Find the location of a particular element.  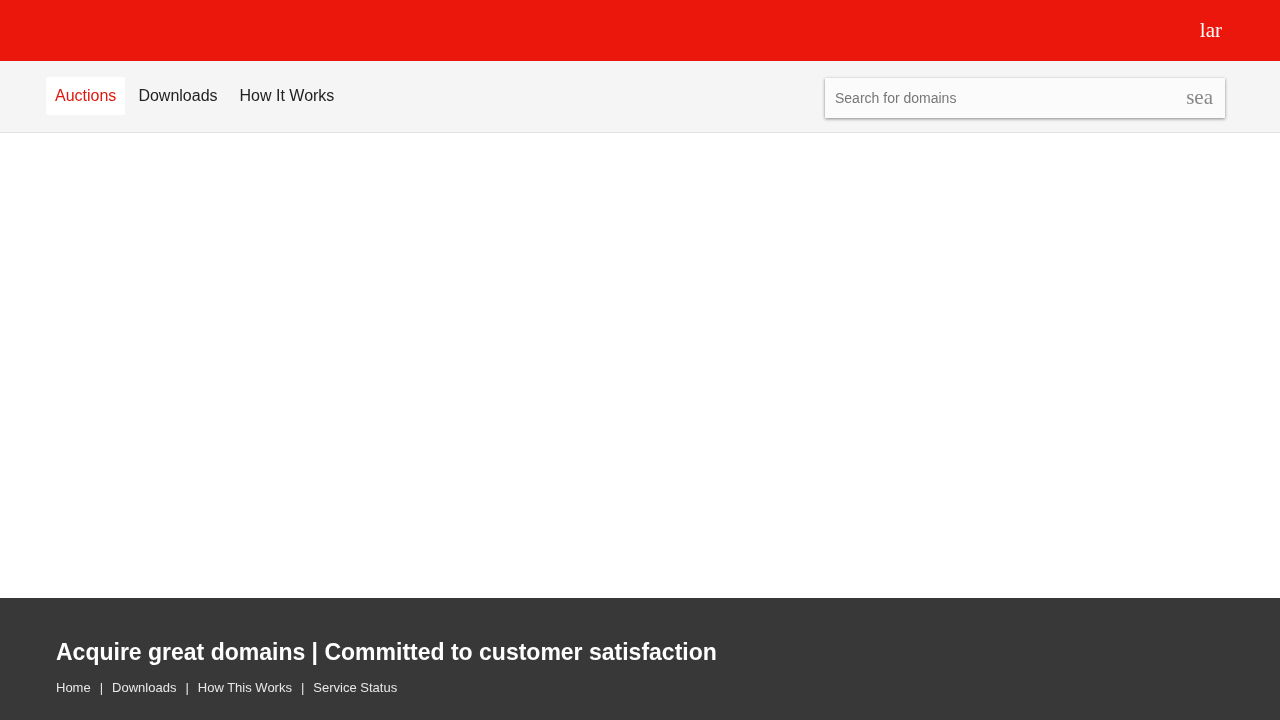

footer-link: How This Works is located at coordinates (244, 688).